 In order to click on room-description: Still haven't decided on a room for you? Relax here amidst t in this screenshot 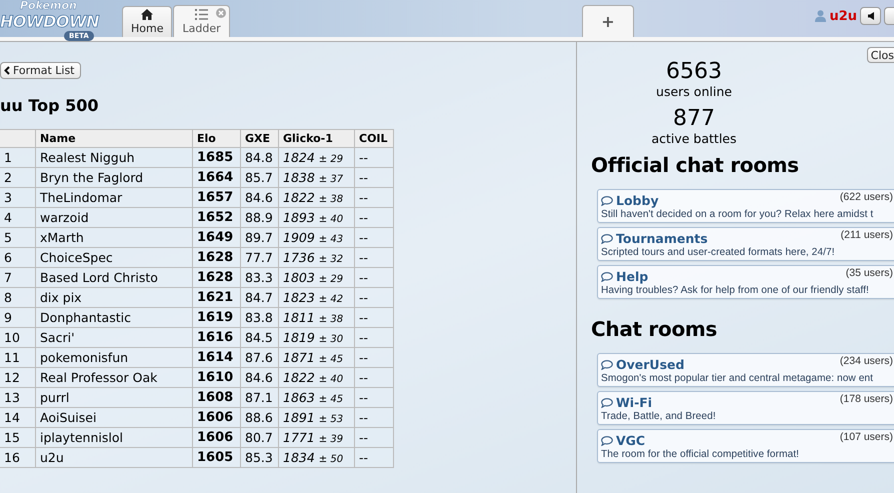, I will do `click(737, 214)`.